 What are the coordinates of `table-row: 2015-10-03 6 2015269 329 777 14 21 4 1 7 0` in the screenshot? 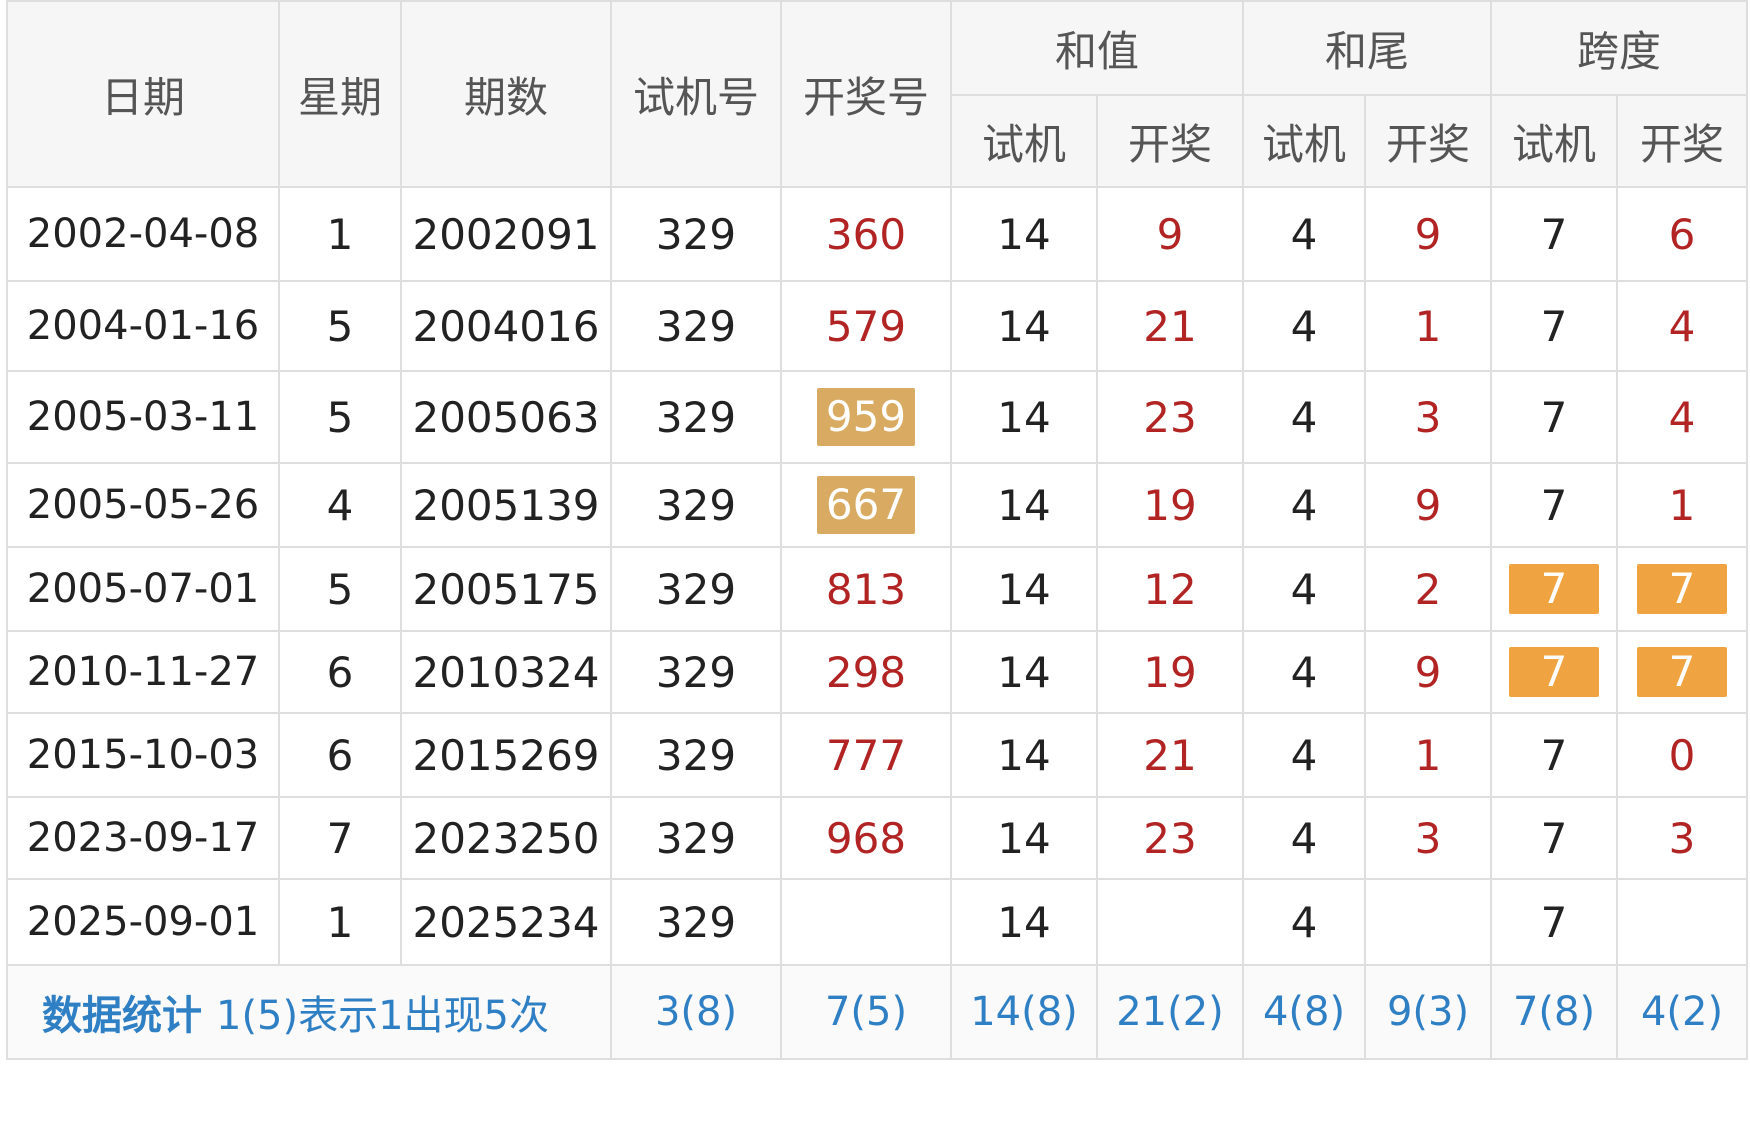 It's located at (877, 755).